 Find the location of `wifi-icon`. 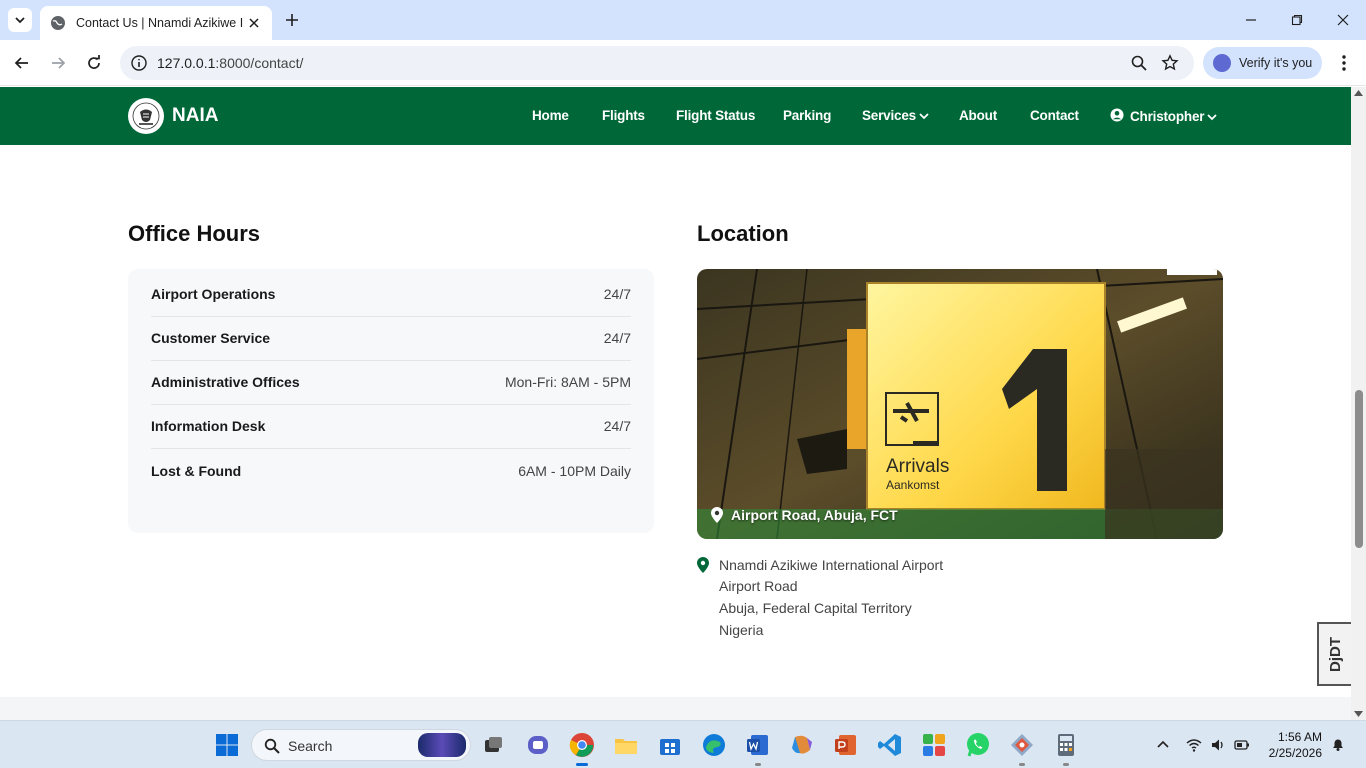

wifi-icon is located at coordinates (1194, 745).